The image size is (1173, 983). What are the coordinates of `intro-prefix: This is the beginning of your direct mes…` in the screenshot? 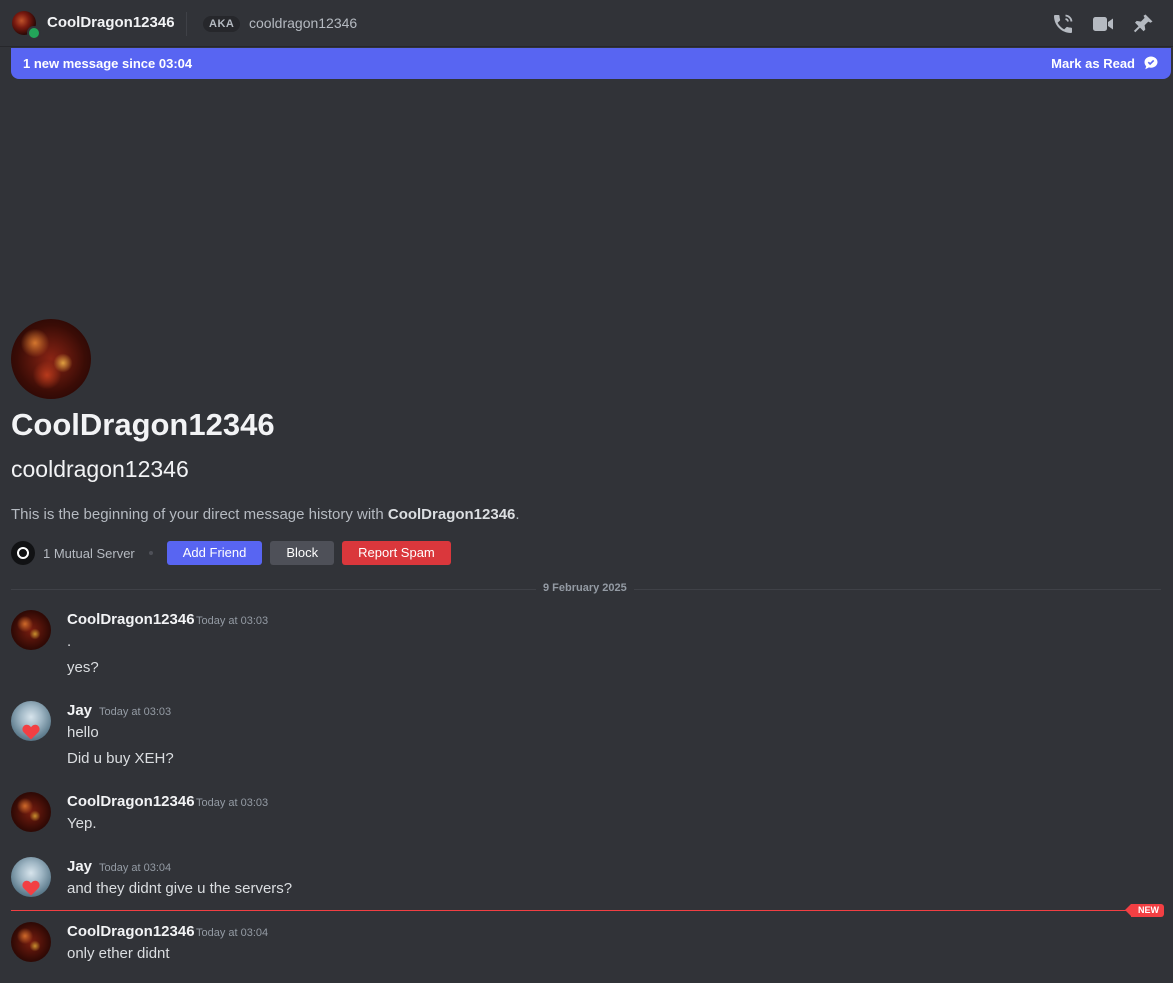 It's located at (199, 514).